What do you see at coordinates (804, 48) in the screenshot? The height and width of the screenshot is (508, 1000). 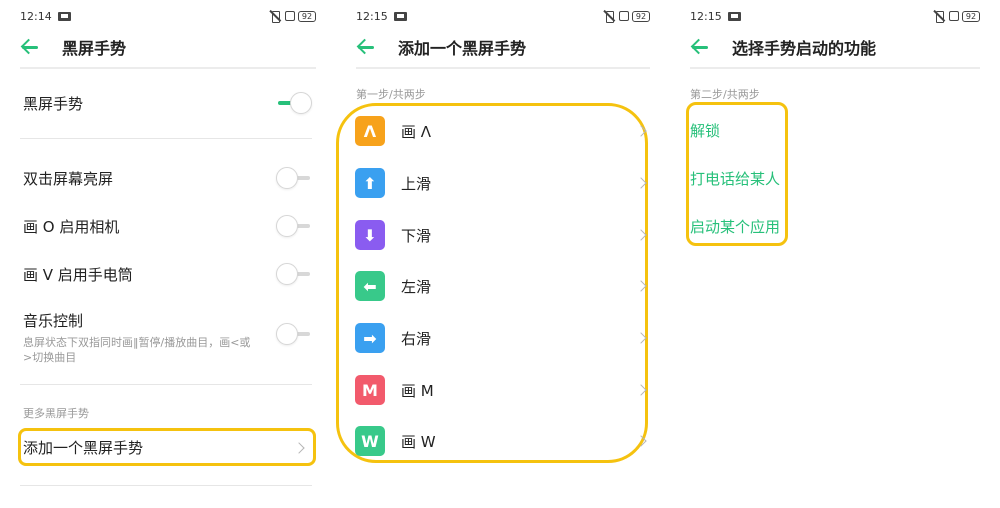 I see `page-title: 选择手势启动的功能` at bounding box center [804, 48].